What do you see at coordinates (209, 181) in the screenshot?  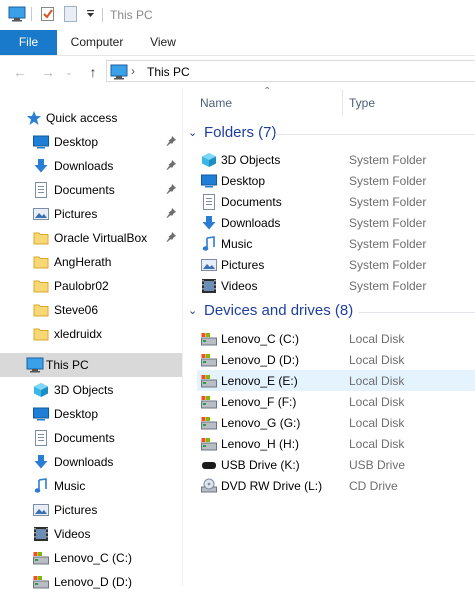 I see `desktop-icon` at bounding box center [209, 181].